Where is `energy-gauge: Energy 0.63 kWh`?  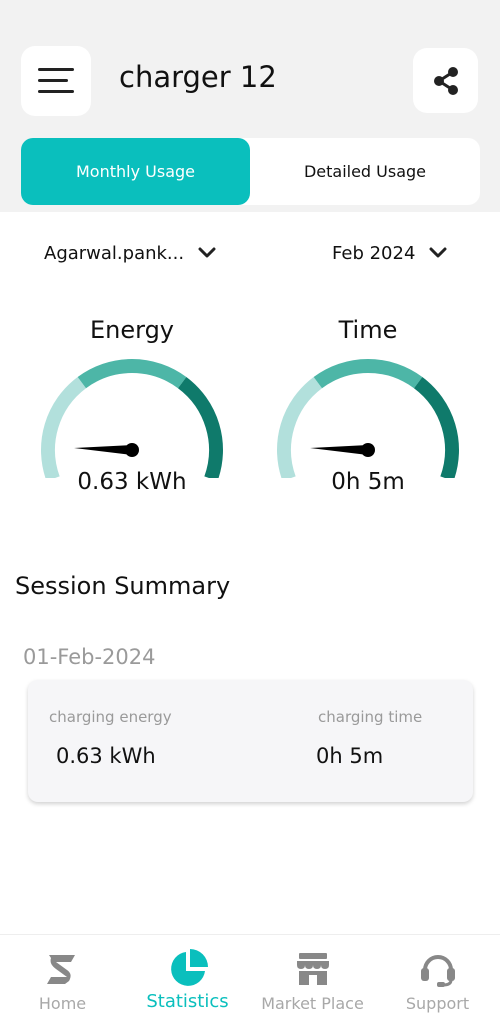
energy-gauge: Energy 0.63 kWh is located at coordinates (132, 409).